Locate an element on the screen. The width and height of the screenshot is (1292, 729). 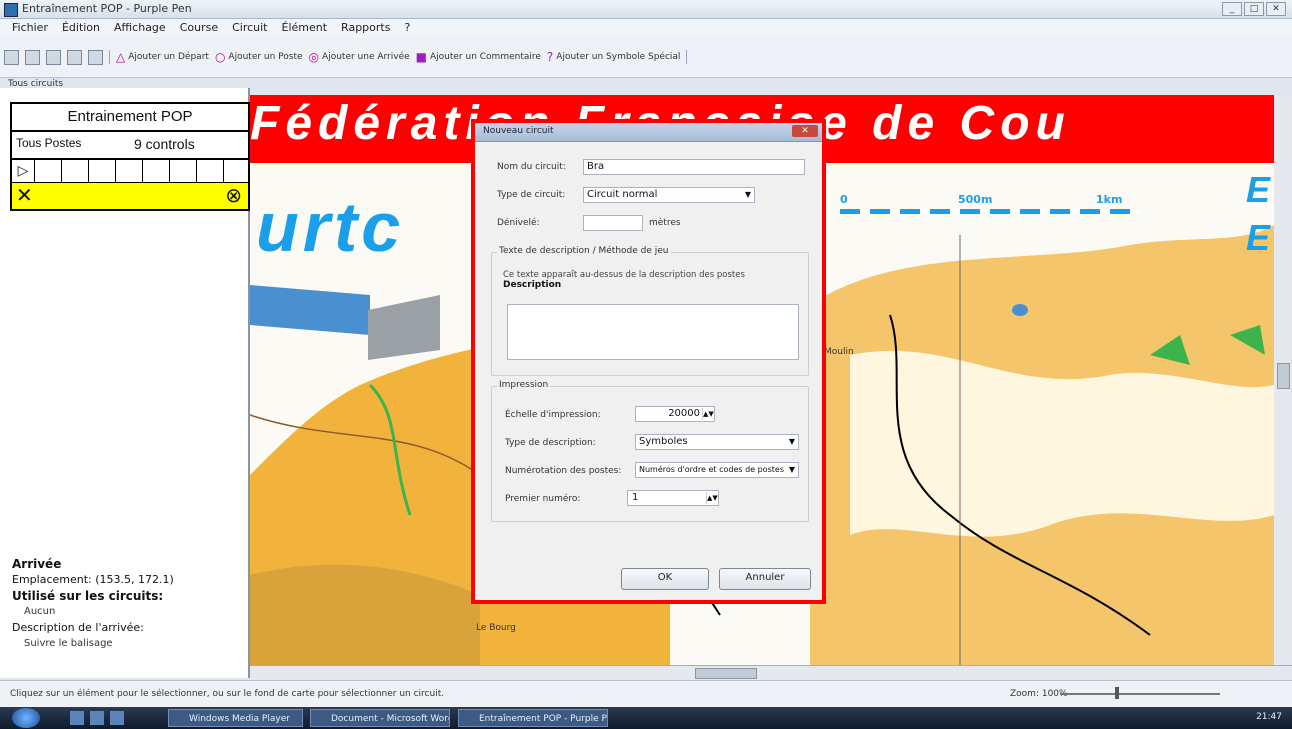
clock: 21:47 is located at coordinates (1269, 717).